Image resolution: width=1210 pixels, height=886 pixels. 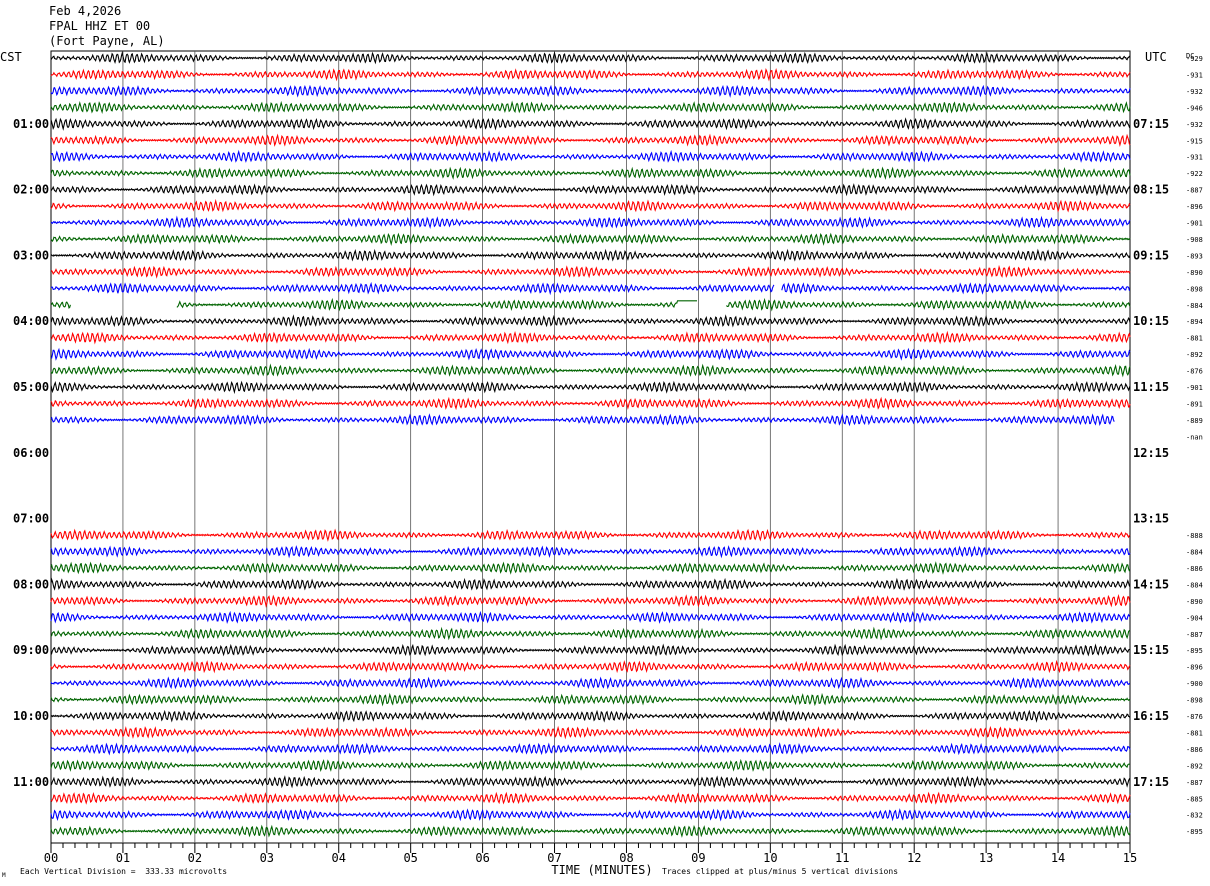 What do you see at coordinates (1194, 240) in the screenshot?
I see `dc-offset-label: -908` at bounding box center [1194, 240].